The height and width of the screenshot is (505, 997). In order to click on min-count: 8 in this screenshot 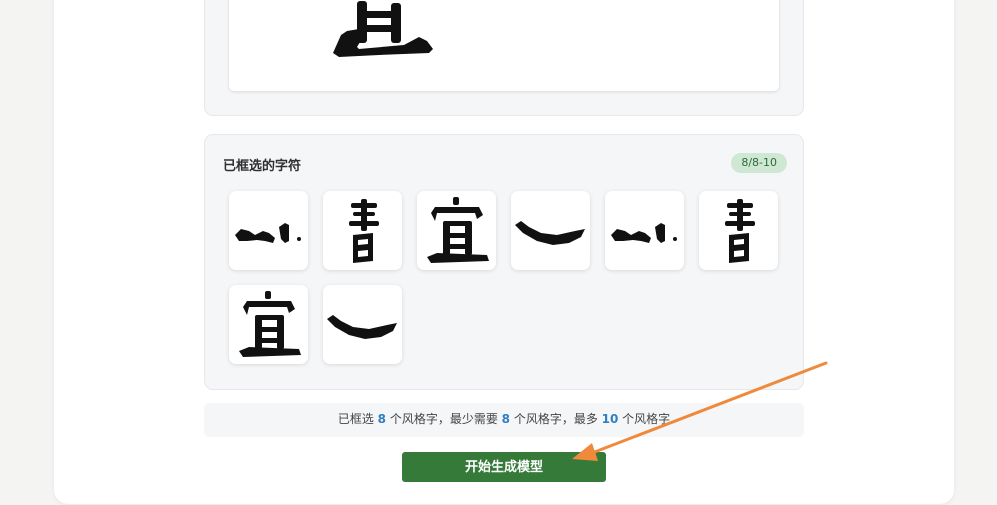, I will do `click(505, 419)`.